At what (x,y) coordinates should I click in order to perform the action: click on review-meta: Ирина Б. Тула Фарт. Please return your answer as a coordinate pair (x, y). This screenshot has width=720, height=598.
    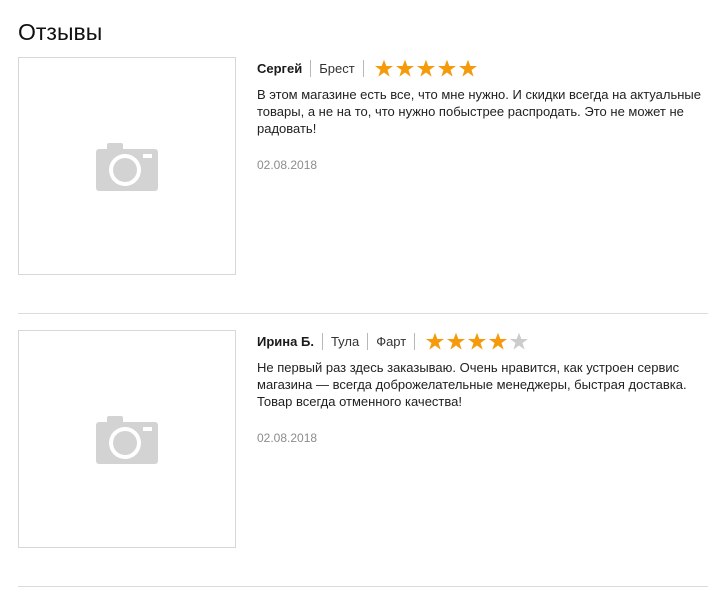
    Looking at the image, I should click on (483, 341).